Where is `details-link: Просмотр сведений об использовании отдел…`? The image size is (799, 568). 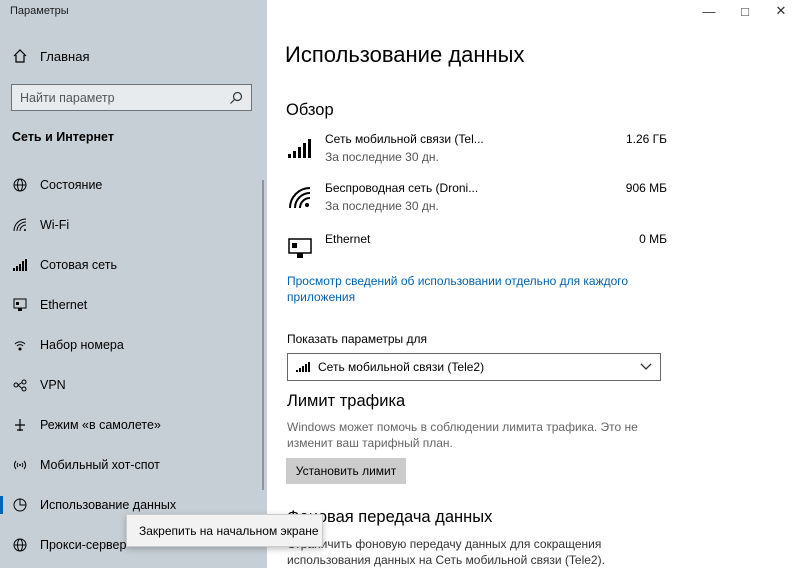 details-link: Просмотр сведений об использовании отдел… is located at coordinates (462, 289).